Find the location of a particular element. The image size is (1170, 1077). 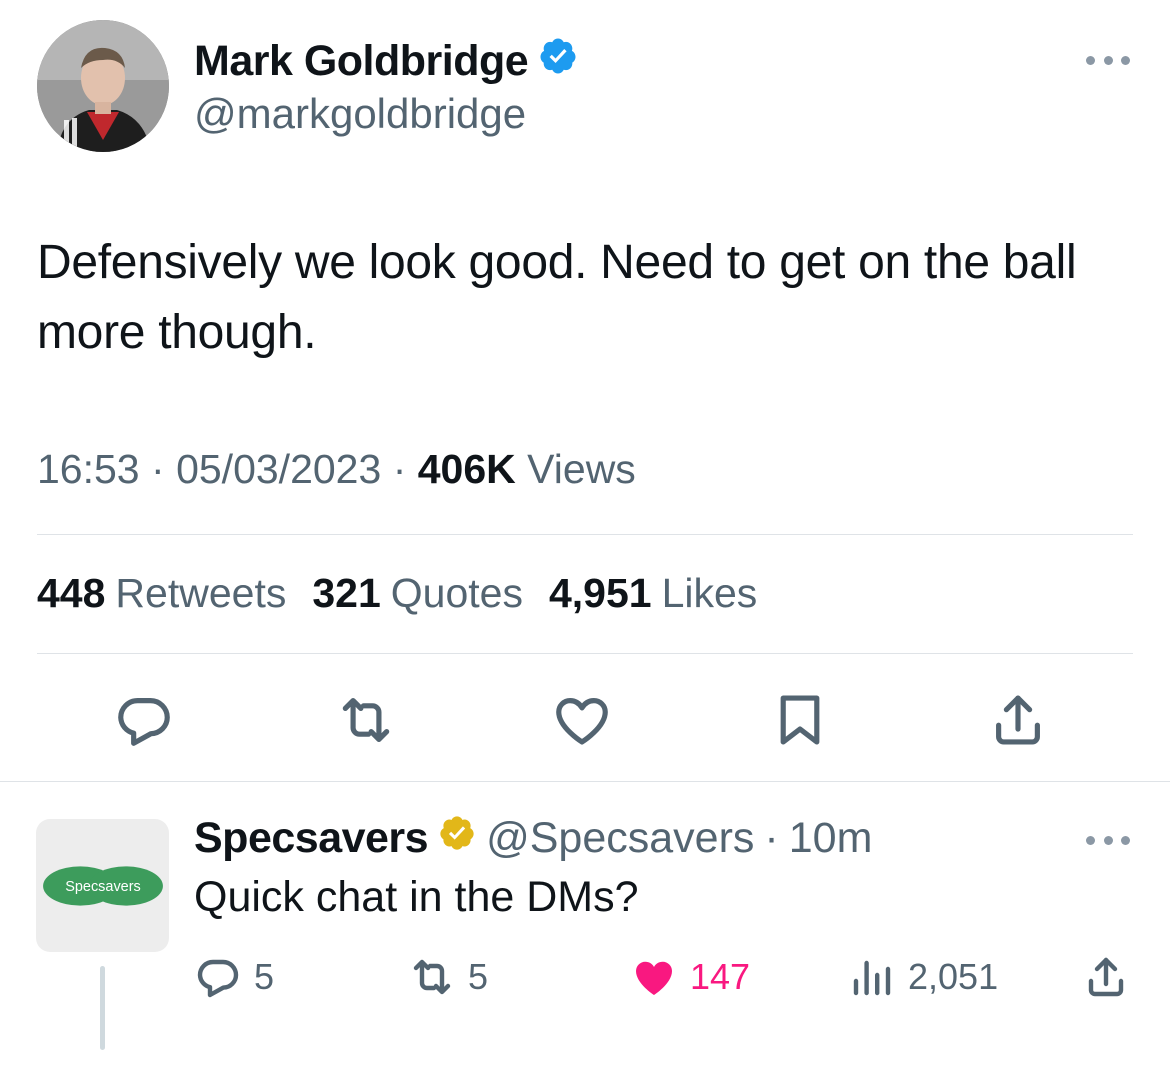

reply-more-options-icon is located at coordinates (1108, 840).